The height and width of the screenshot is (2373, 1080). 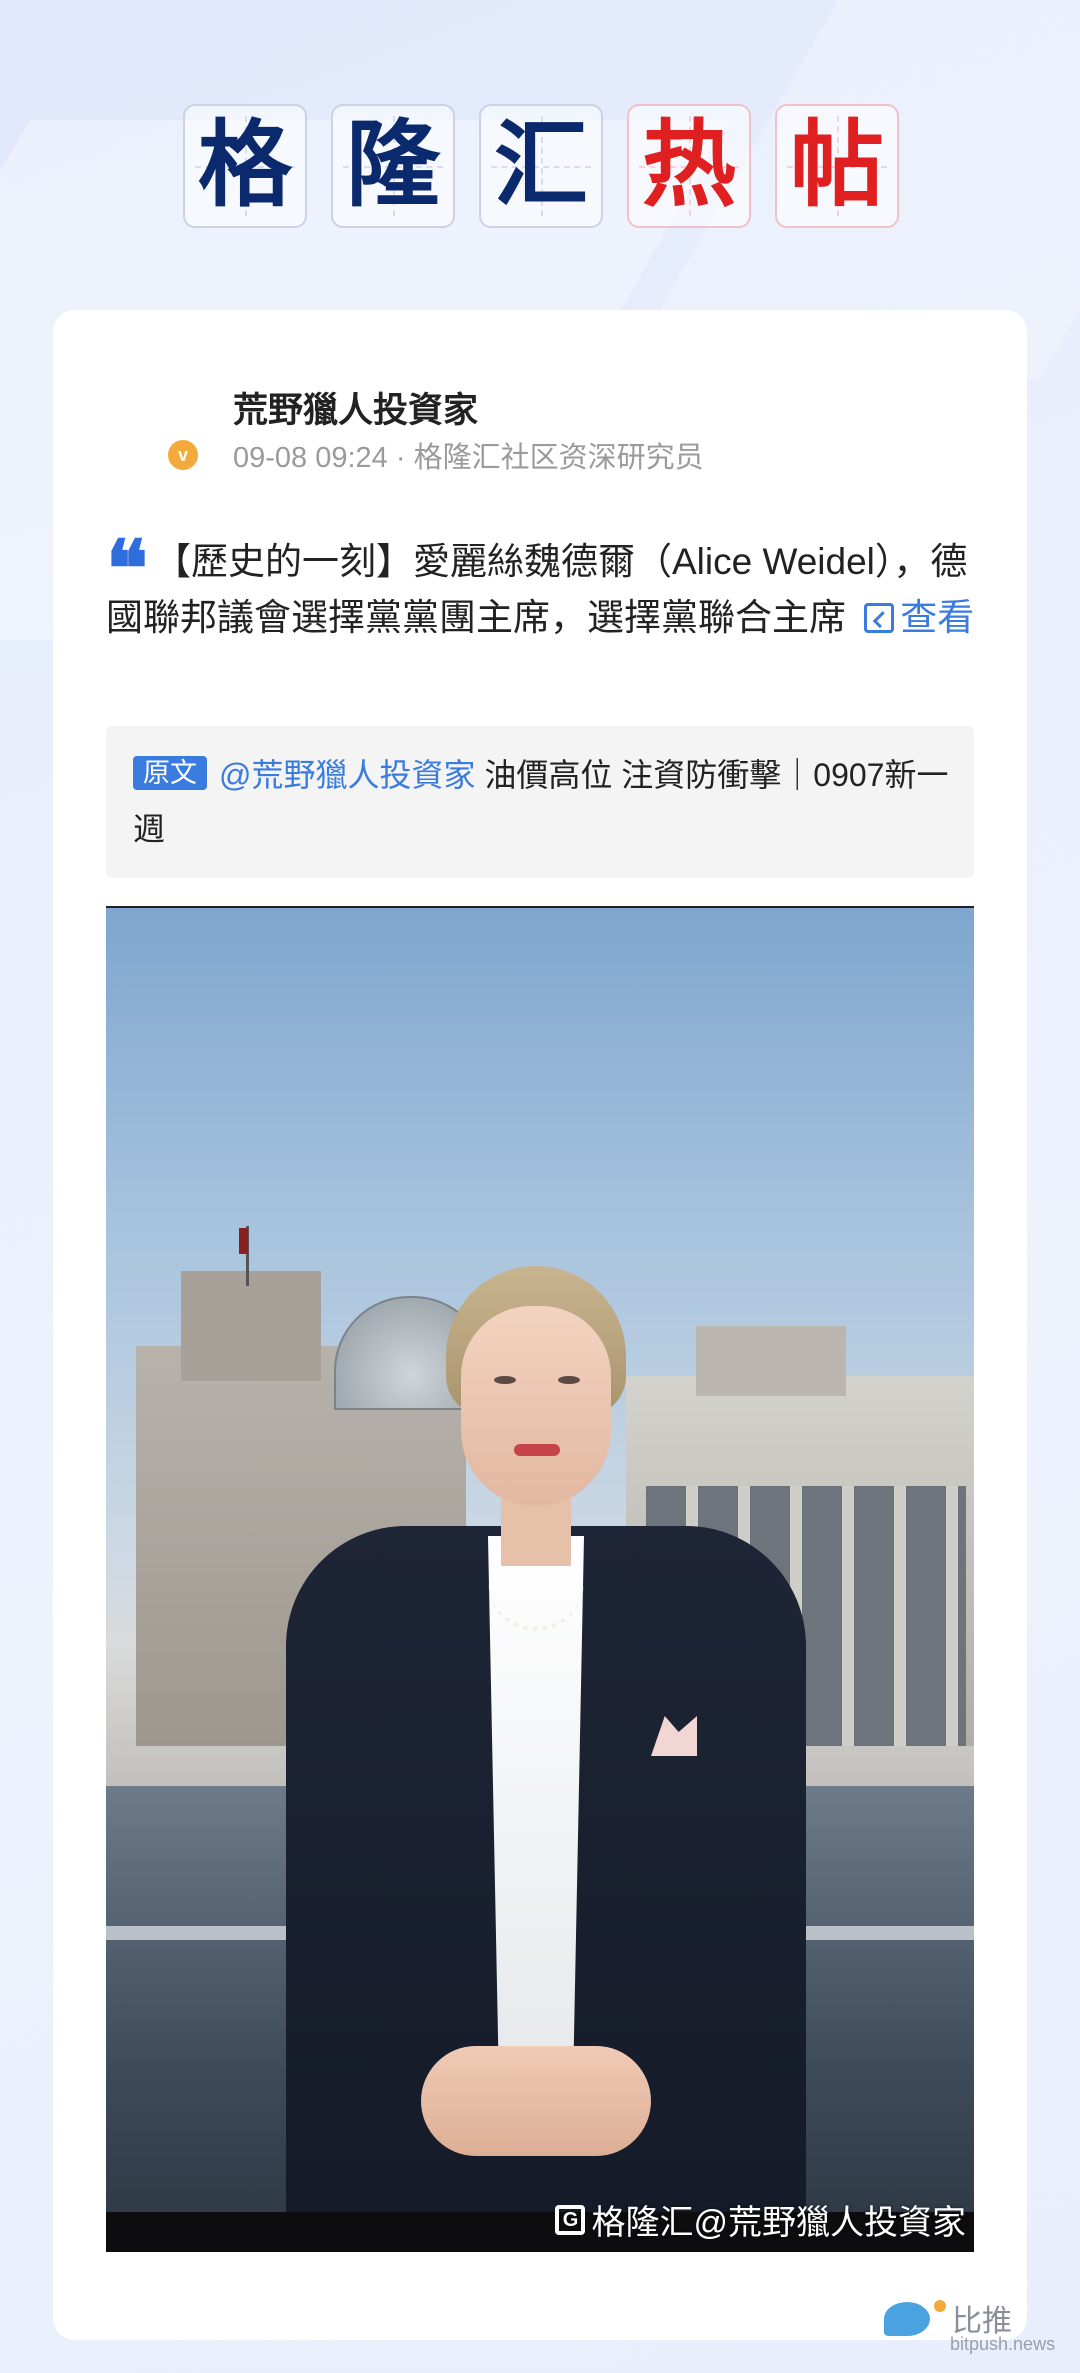 I want to click on title-char: 格, so click(x=244, y=165).